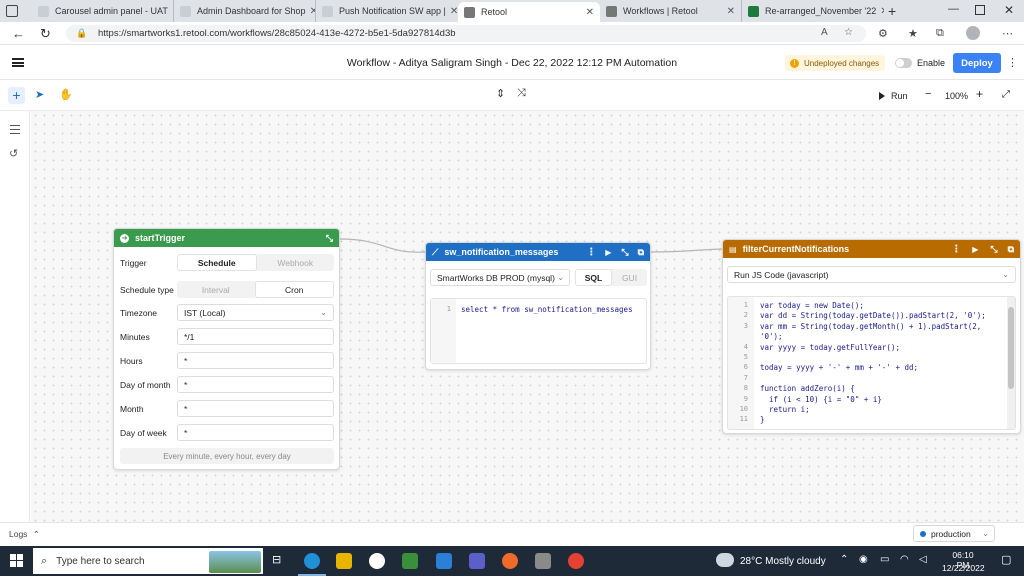 The width and height of the screenshot is (1024, 576). What do you see at coordinates (255, 312) in the screenshot?
I see `timezone-select: IST (Local) ⌄` at bounding box center [255, 312].